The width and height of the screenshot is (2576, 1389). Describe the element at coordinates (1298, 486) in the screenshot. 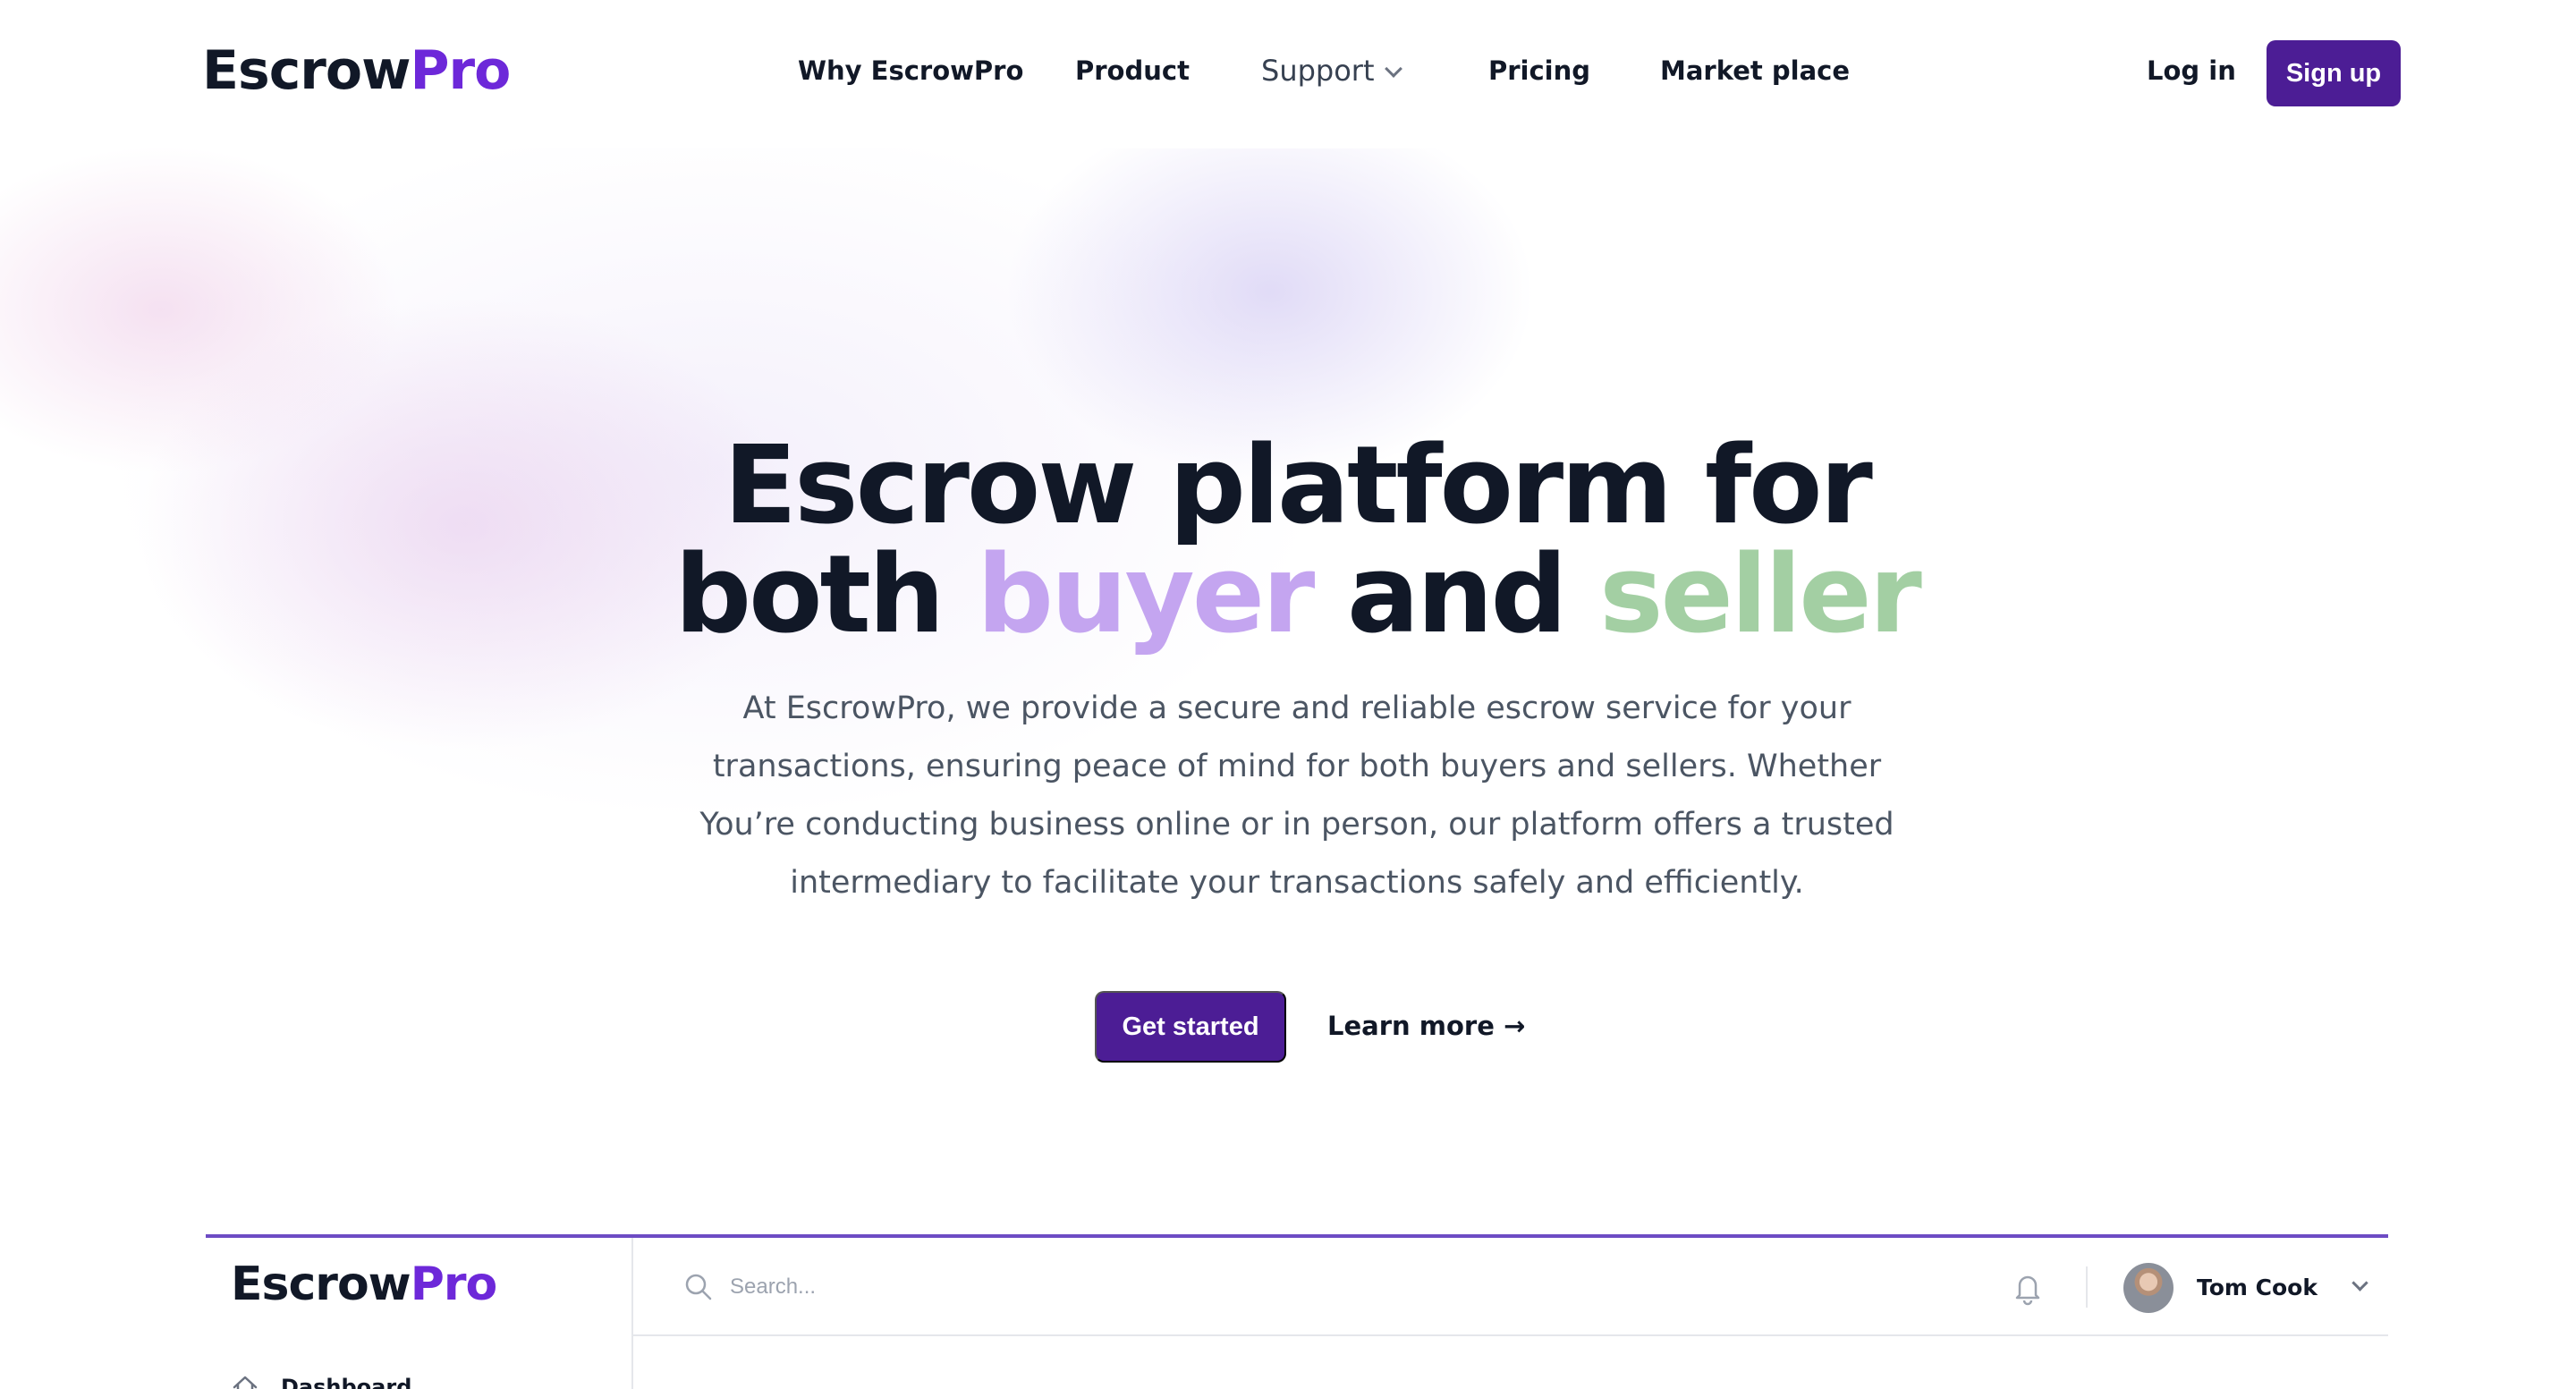

I see `hero-title-line-1: Escrow platform for` at that location.